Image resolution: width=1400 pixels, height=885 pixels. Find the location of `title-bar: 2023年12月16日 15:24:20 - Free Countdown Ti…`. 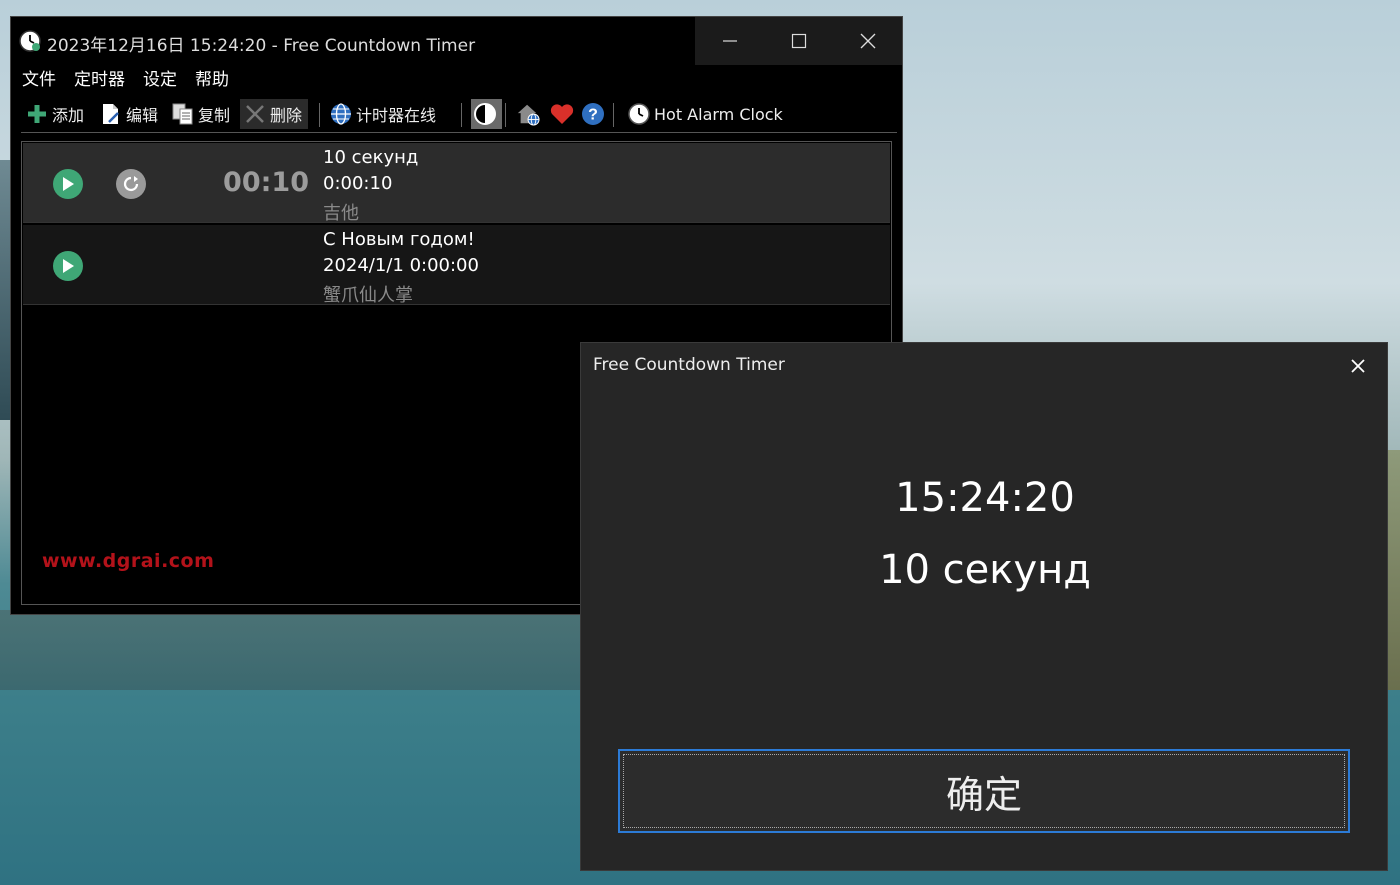

title-bar: 2023年12月16日 15:24:20 - Free Countdown Ti… is located at coordinates (456, 41).